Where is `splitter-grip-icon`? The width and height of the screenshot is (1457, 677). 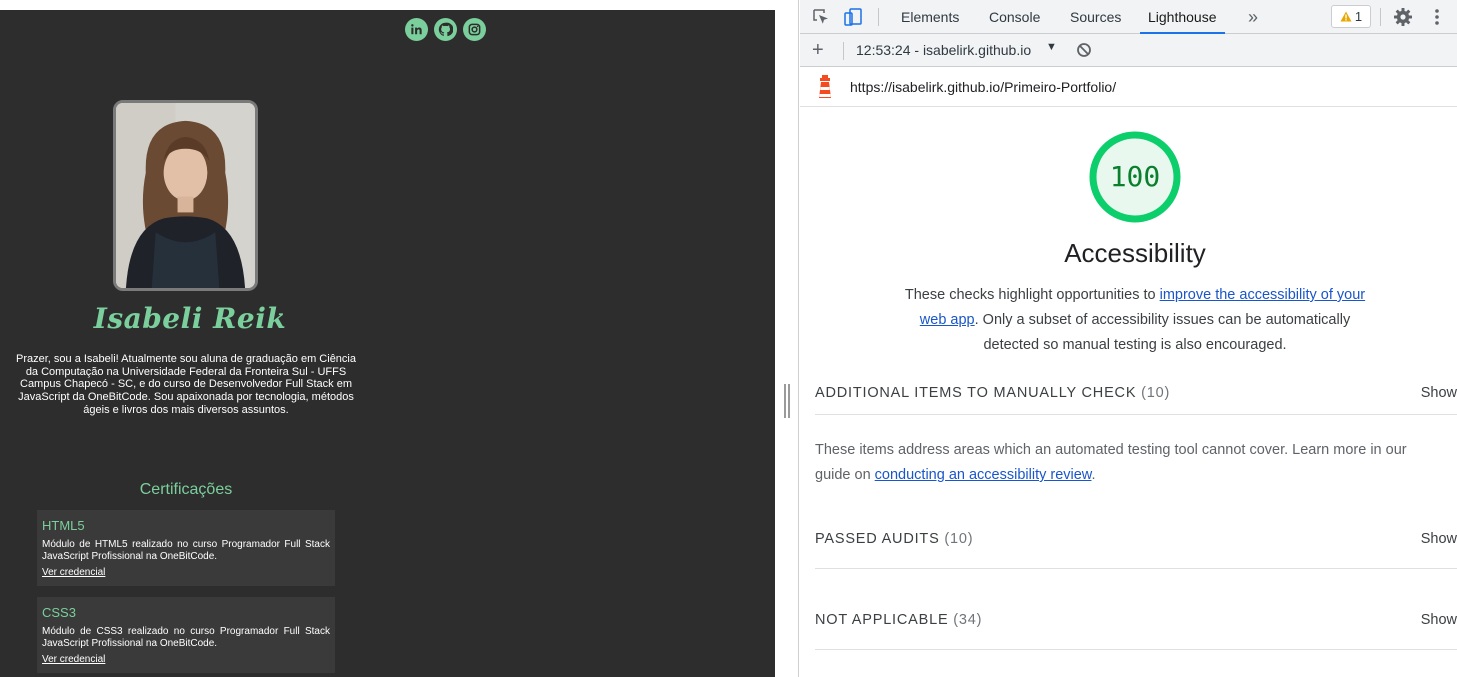
splitter-grip-icon is located at coordinates (787, 401).